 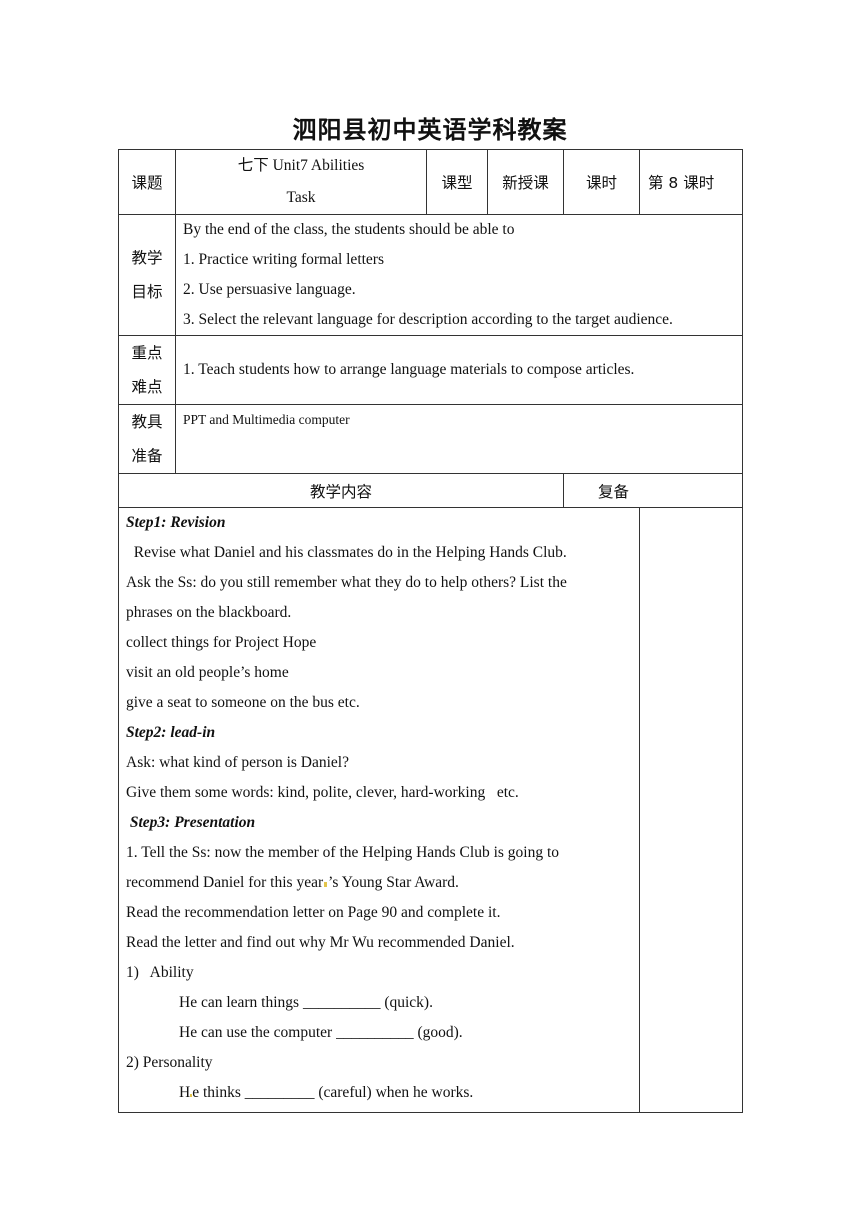 I want to click on key-points-label-line-2: 难点, so click(x=147, y=387).